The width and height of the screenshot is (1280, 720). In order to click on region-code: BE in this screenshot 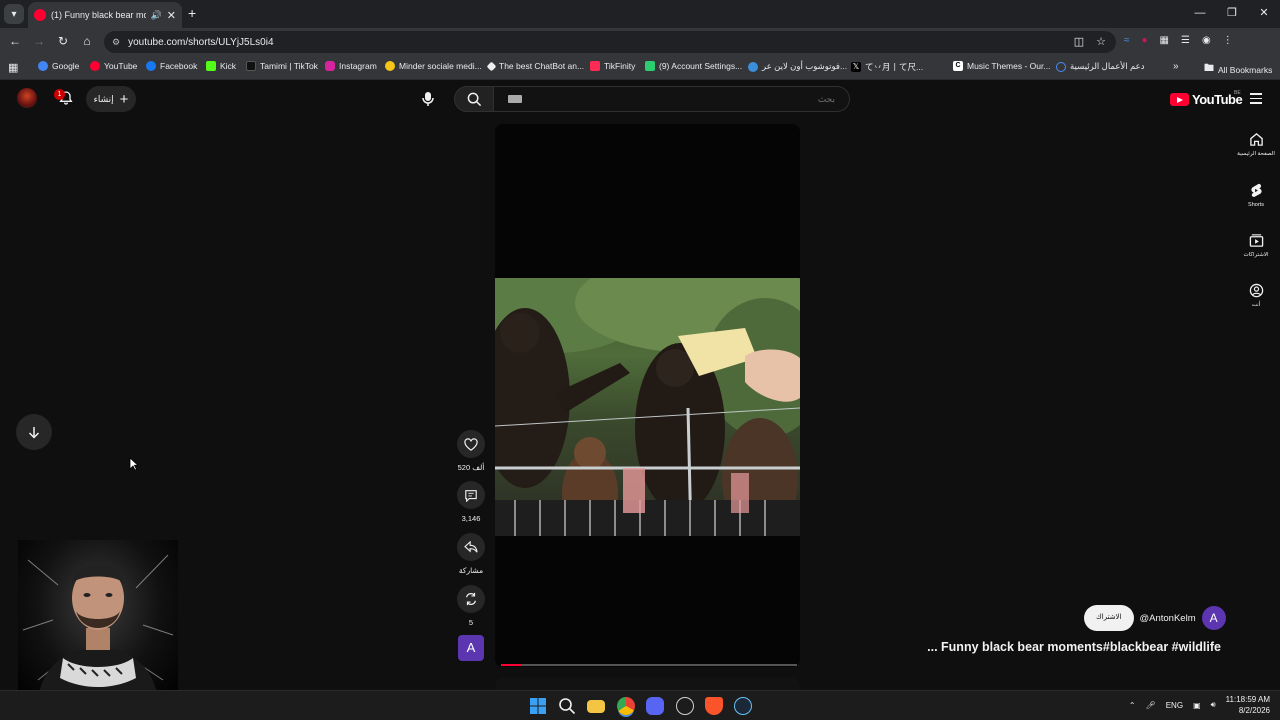, I will do `click(1237, 93)`.